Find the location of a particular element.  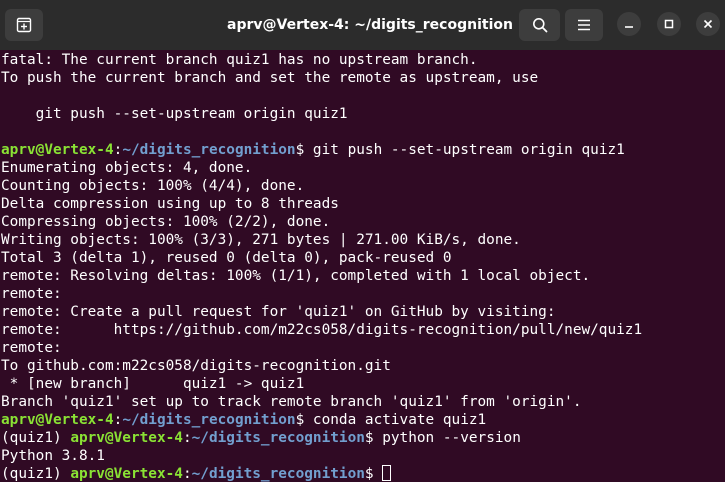

output-line: Counting objects: 100% (4/4), done. is located at coordinates (153, 186).